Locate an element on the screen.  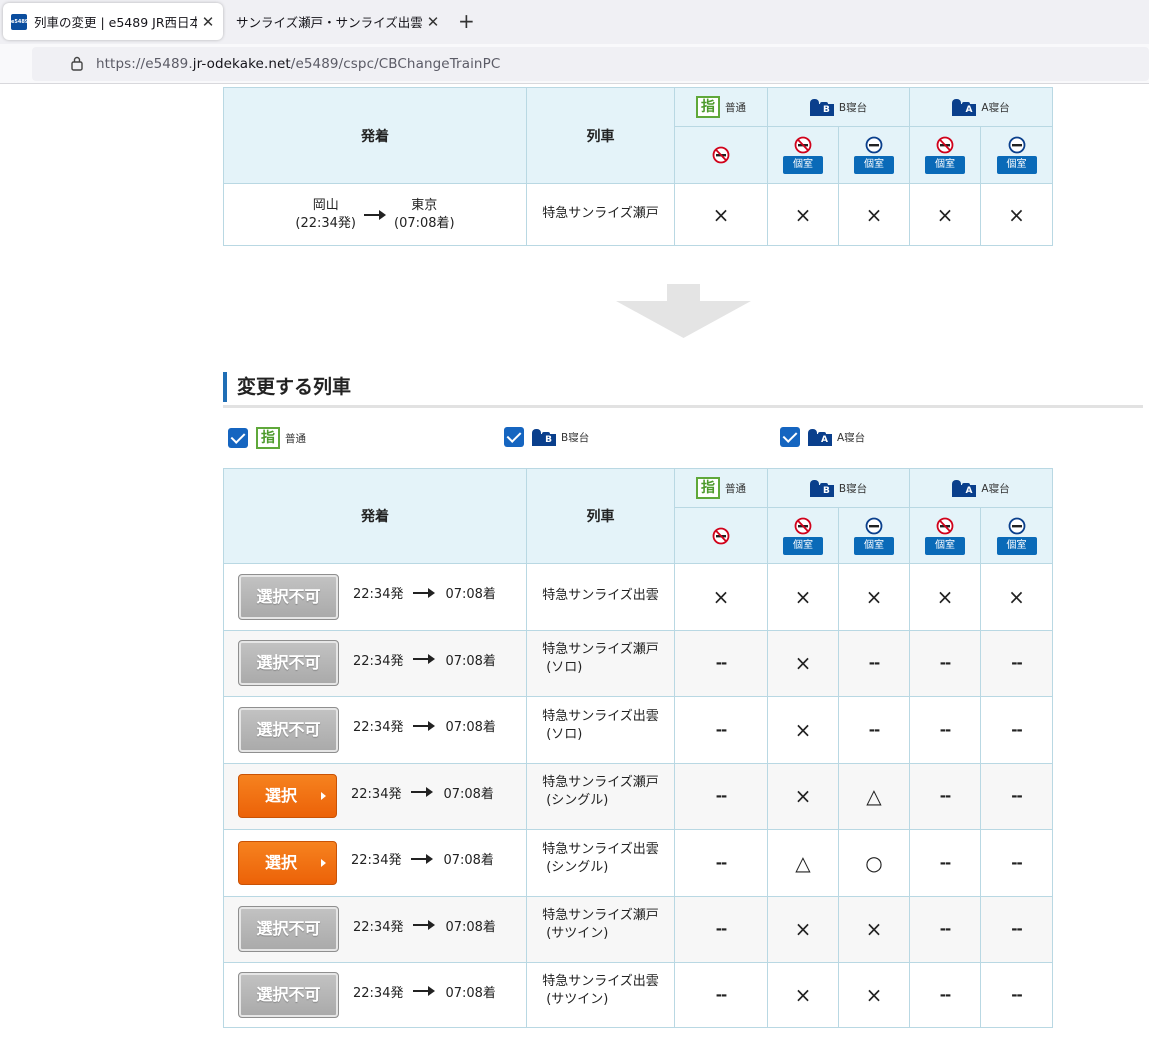
availability-mark: ○ is located at coordinates (874, 862).